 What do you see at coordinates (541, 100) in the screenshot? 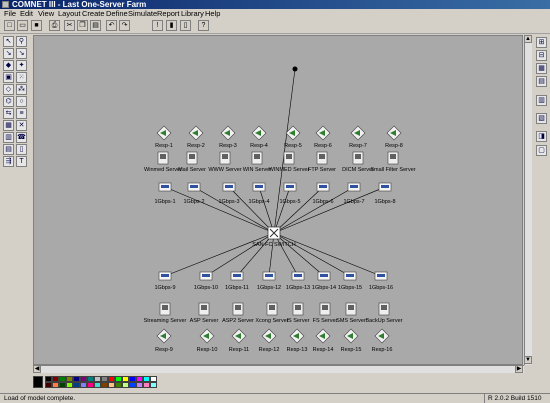
I see `snap-icon: ▥` at bounding box center [541, 100].